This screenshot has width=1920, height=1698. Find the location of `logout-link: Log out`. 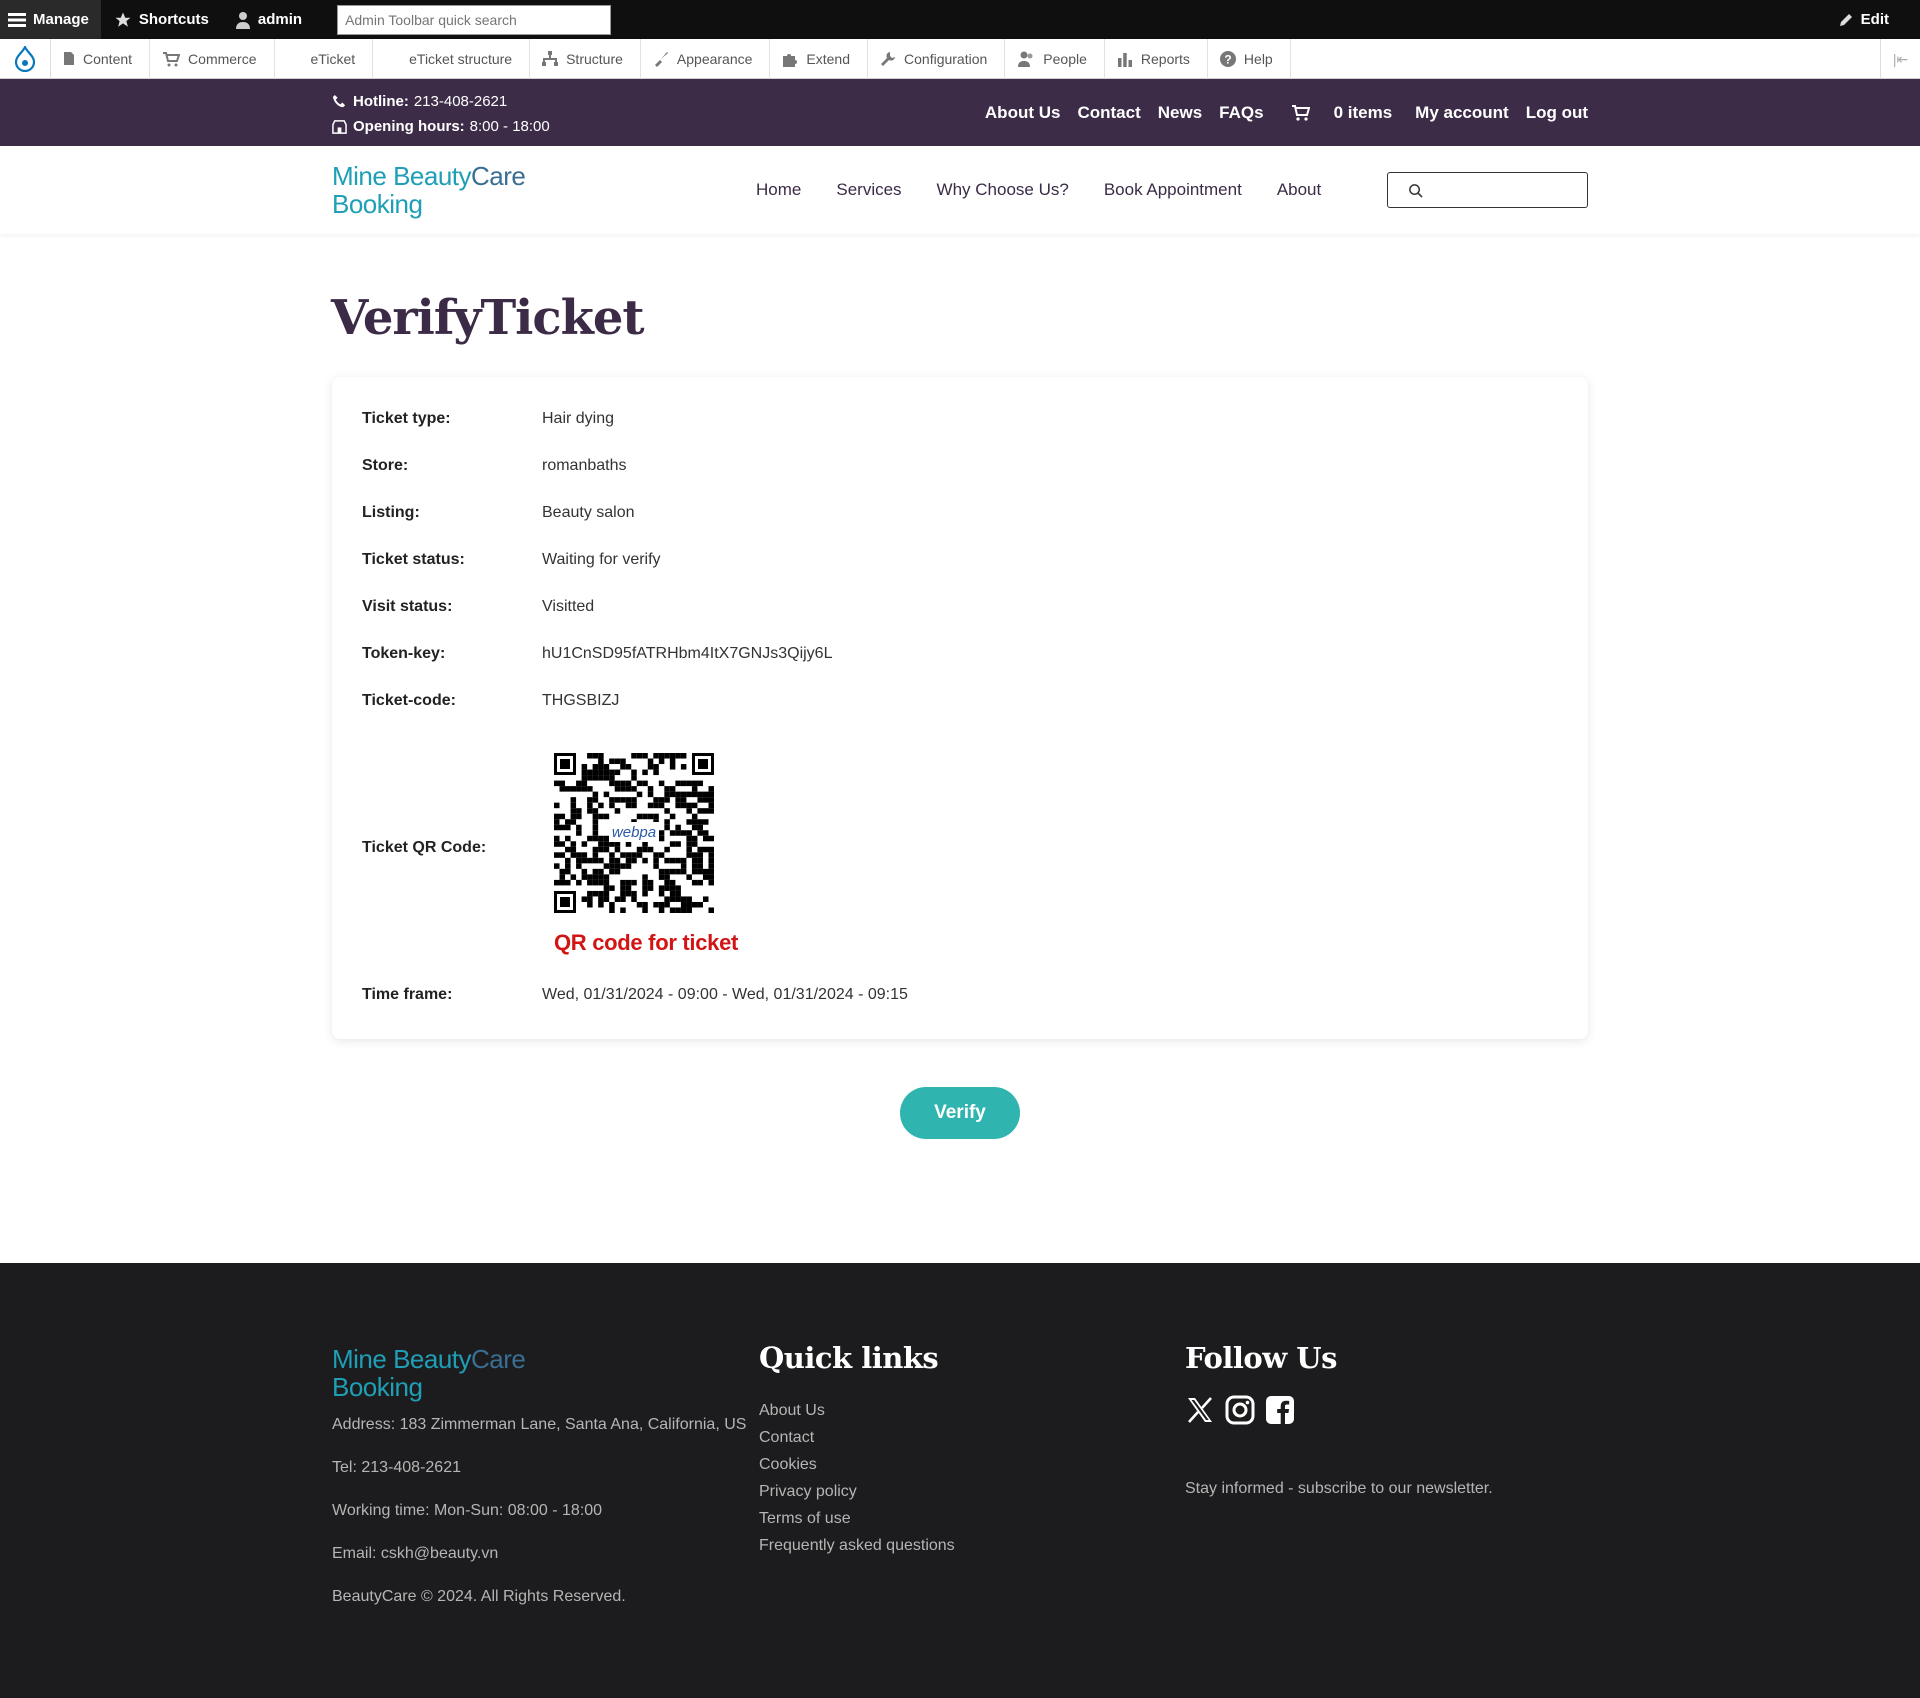

logout-link: Log out is located at coordinates (1557, 113).